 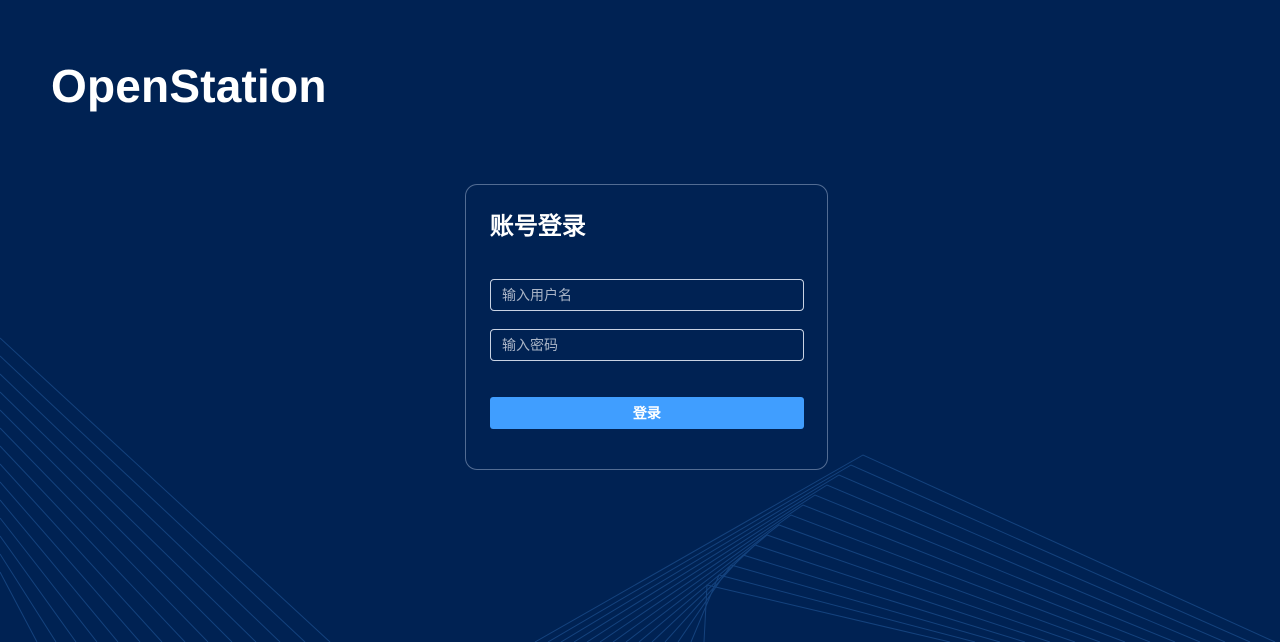 I want to click on brand-logo-text: OpenStation, so click(x=189, y=86).